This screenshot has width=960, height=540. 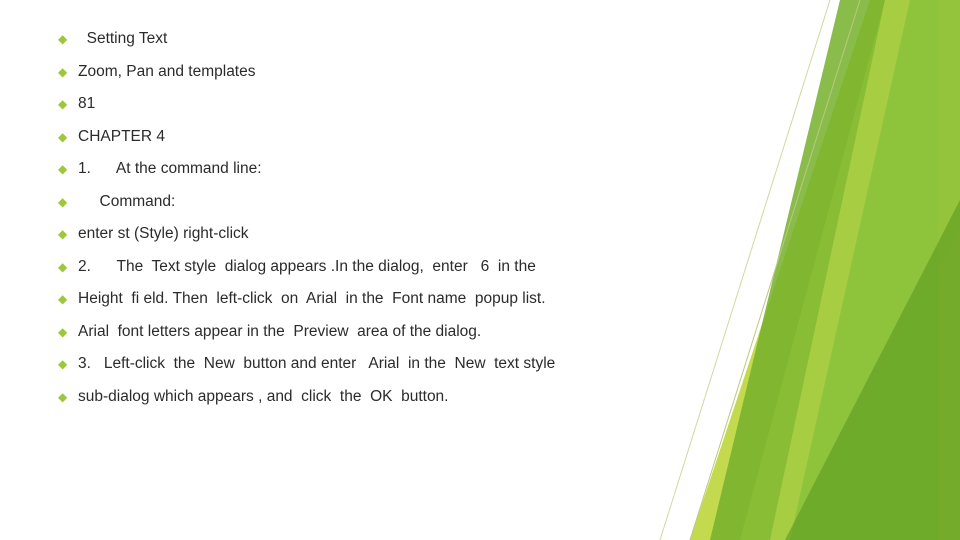 I want to click on list-item-text: CHAPTER 4, so click(x=121, y=136).